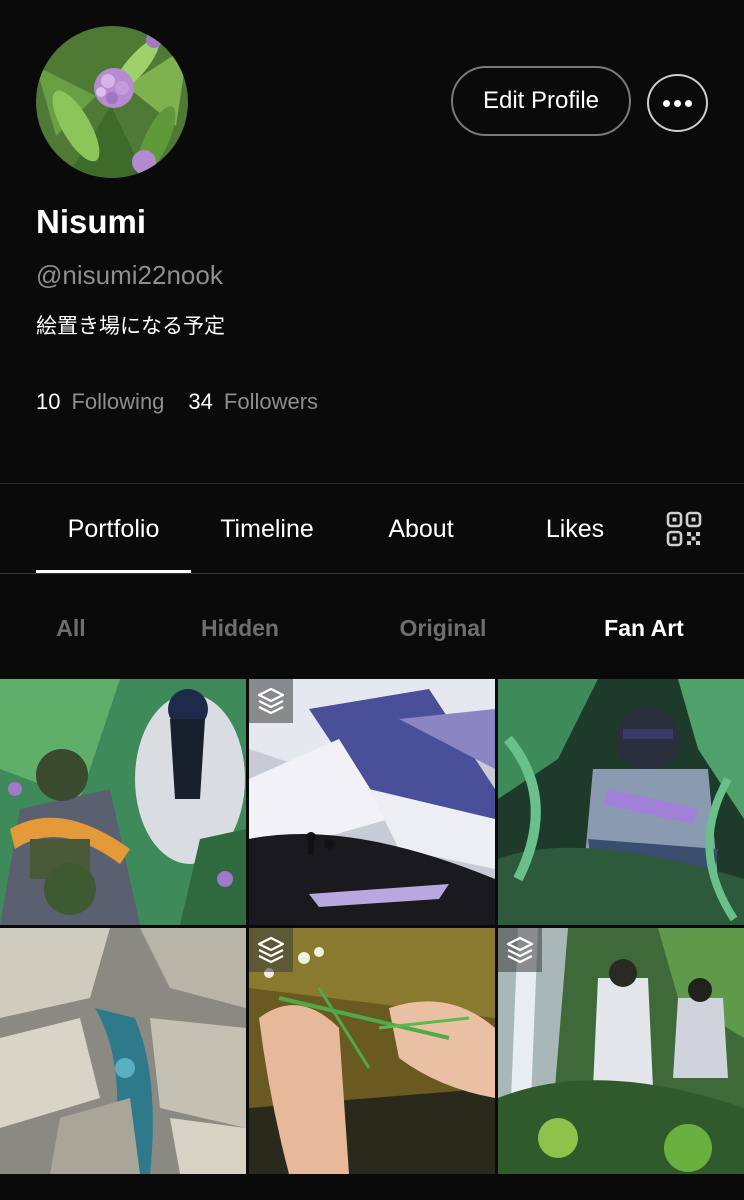 The height and width of the screenshot is (1200, 744). Describe the element at coordinates (421, 529) in the screenshot. I see `tab-about: About` at that location.